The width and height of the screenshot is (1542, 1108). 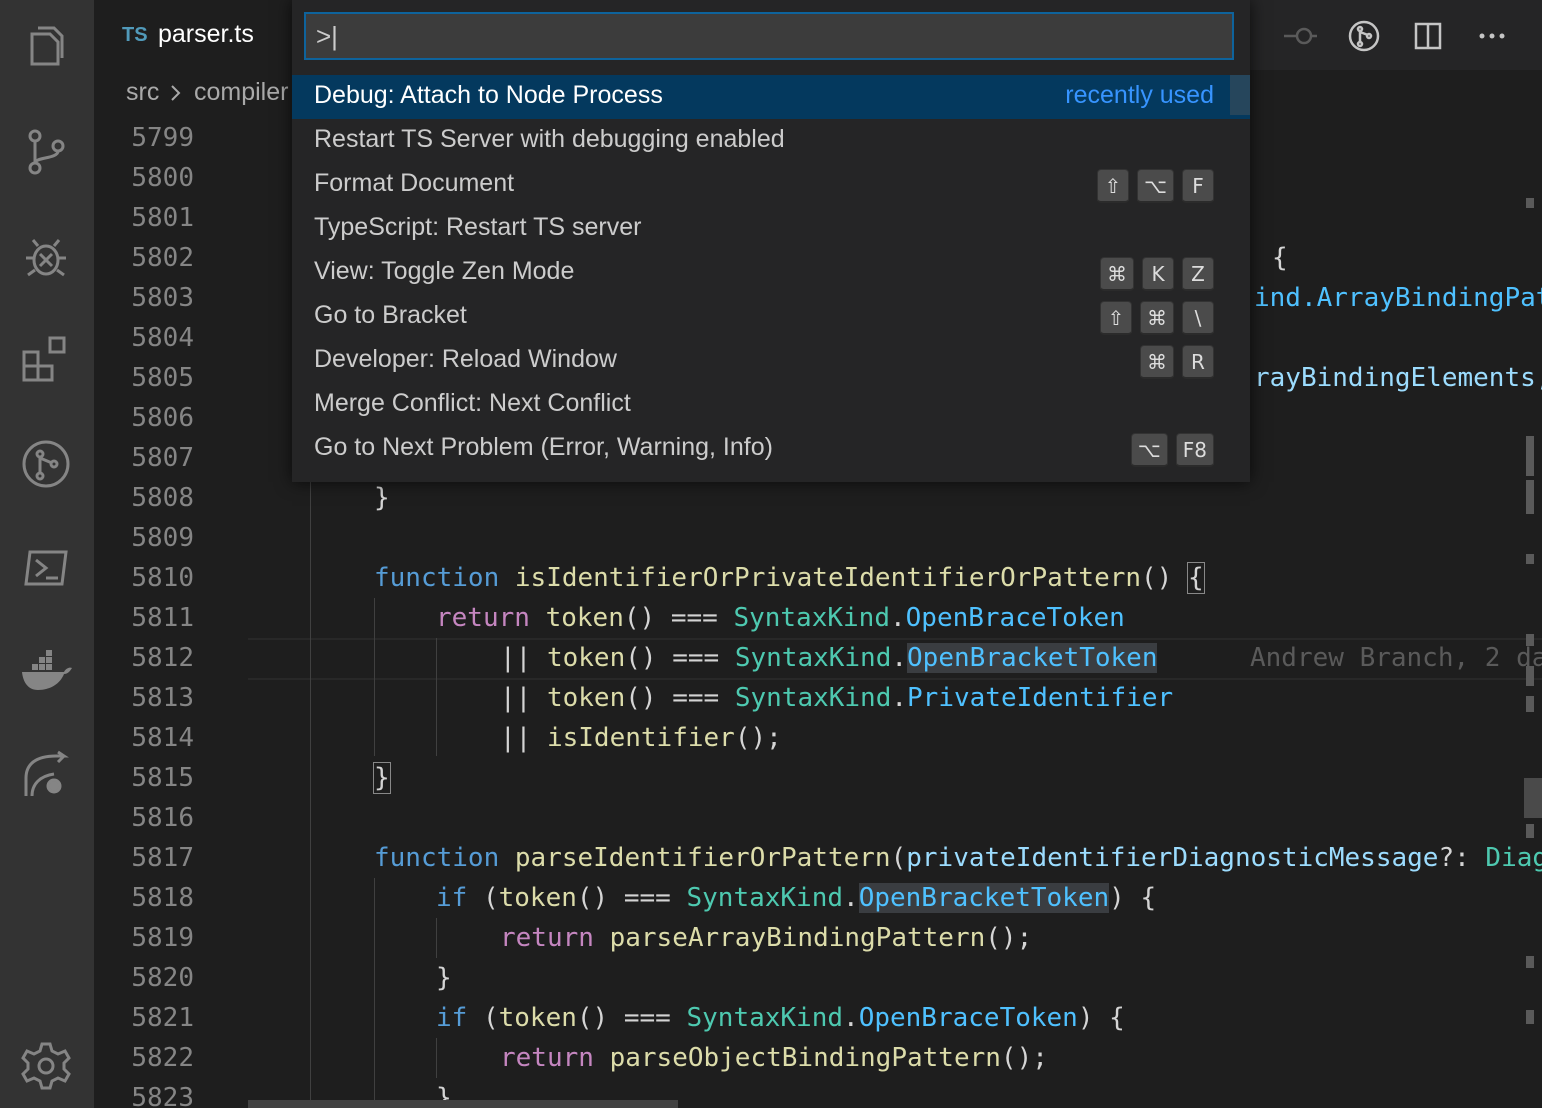 I want to click on code-line-5822: return parseObjectBindingPattern();, so click(x=774, y=1058).